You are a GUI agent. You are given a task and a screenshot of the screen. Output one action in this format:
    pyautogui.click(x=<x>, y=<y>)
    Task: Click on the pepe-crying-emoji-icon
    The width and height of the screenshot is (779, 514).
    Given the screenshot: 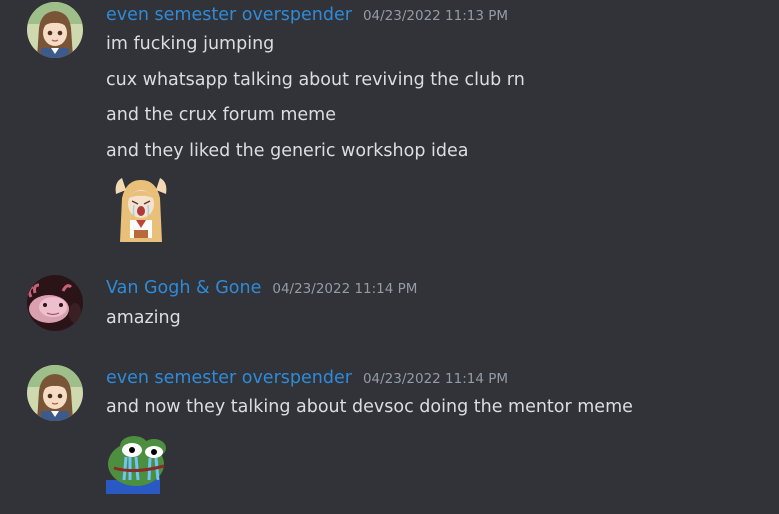 What is the action you would take?
    pyautogui.click(x=139, y=465)
    